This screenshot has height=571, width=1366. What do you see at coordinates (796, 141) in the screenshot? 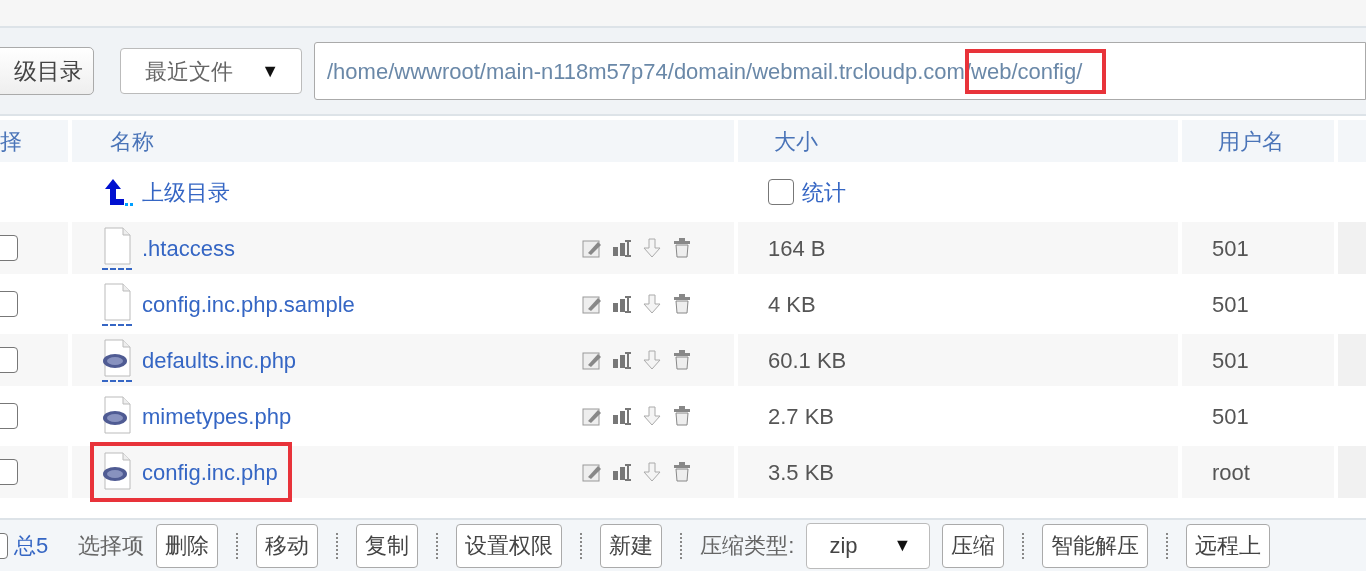
I see `column-header: 大小` at bounding box center [796, 141].